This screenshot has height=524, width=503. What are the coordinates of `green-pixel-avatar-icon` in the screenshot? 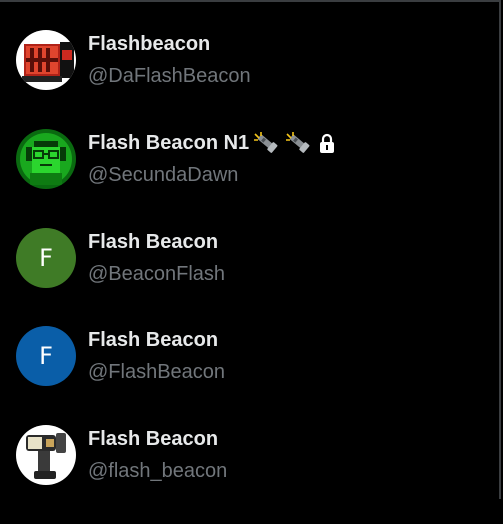 It's located at (46, 159).